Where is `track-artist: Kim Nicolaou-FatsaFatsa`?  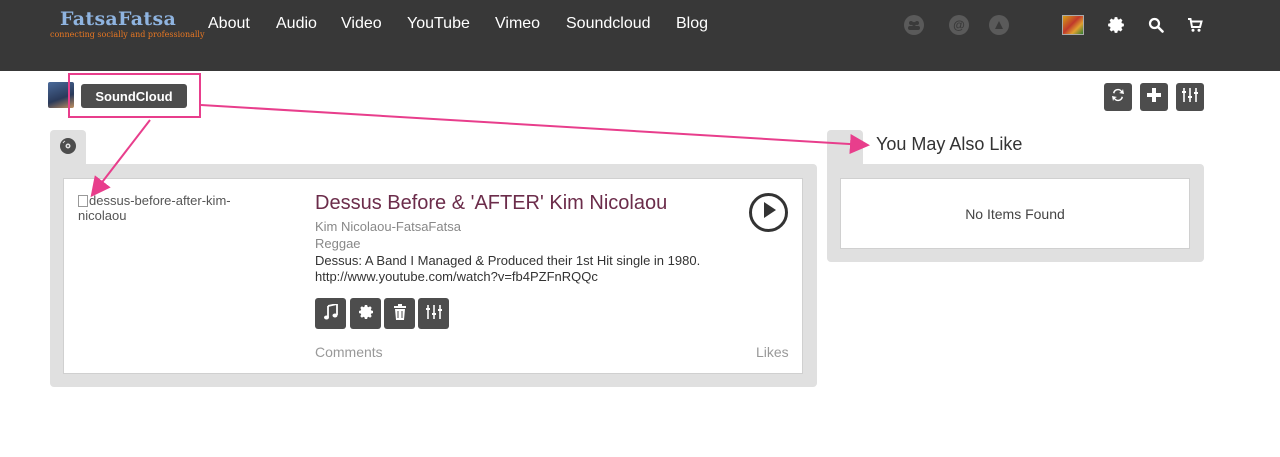 track-artist: Kim Nicolaou-FatsaFatsa is located at coordinates (388, 226).